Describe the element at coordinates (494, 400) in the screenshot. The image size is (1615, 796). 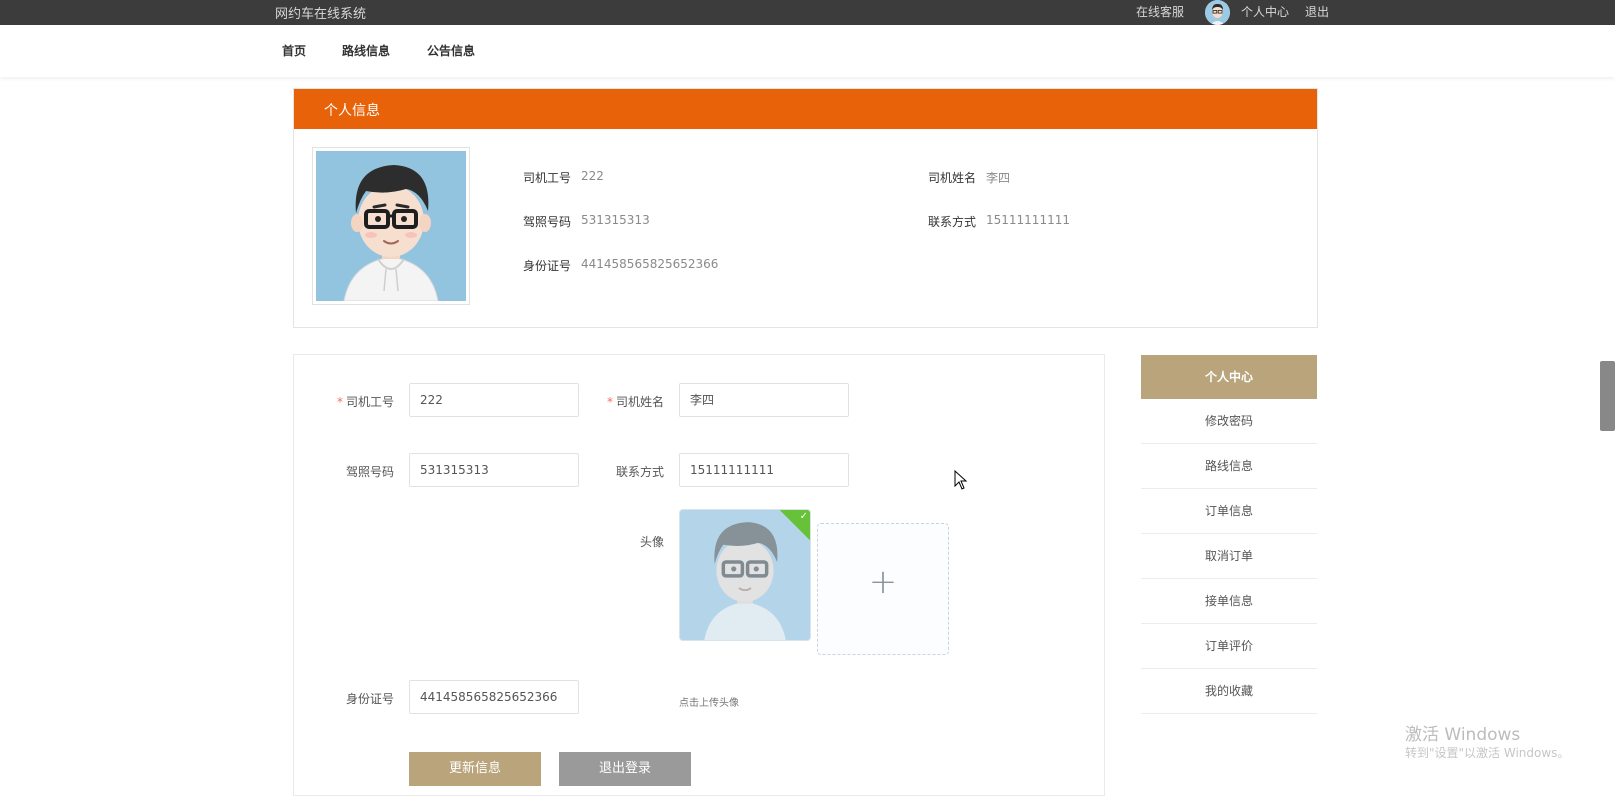
I see `driver-id-input: 222` at that location.